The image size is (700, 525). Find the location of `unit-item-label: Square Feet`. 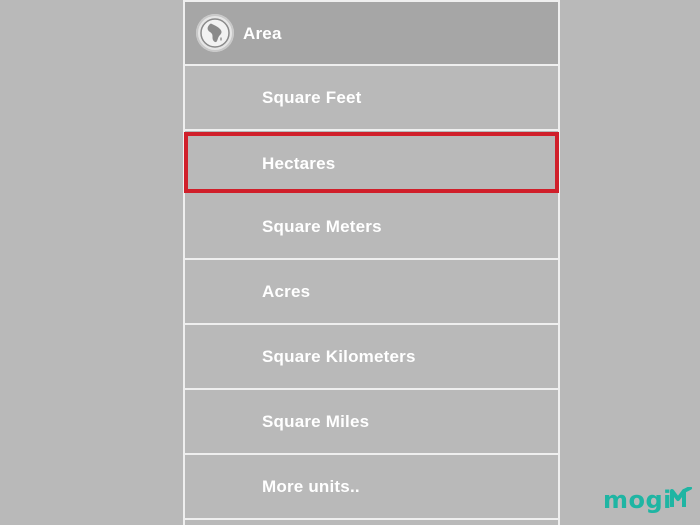

unit-item-label: Square Feet is located at coordinates (312, 97).